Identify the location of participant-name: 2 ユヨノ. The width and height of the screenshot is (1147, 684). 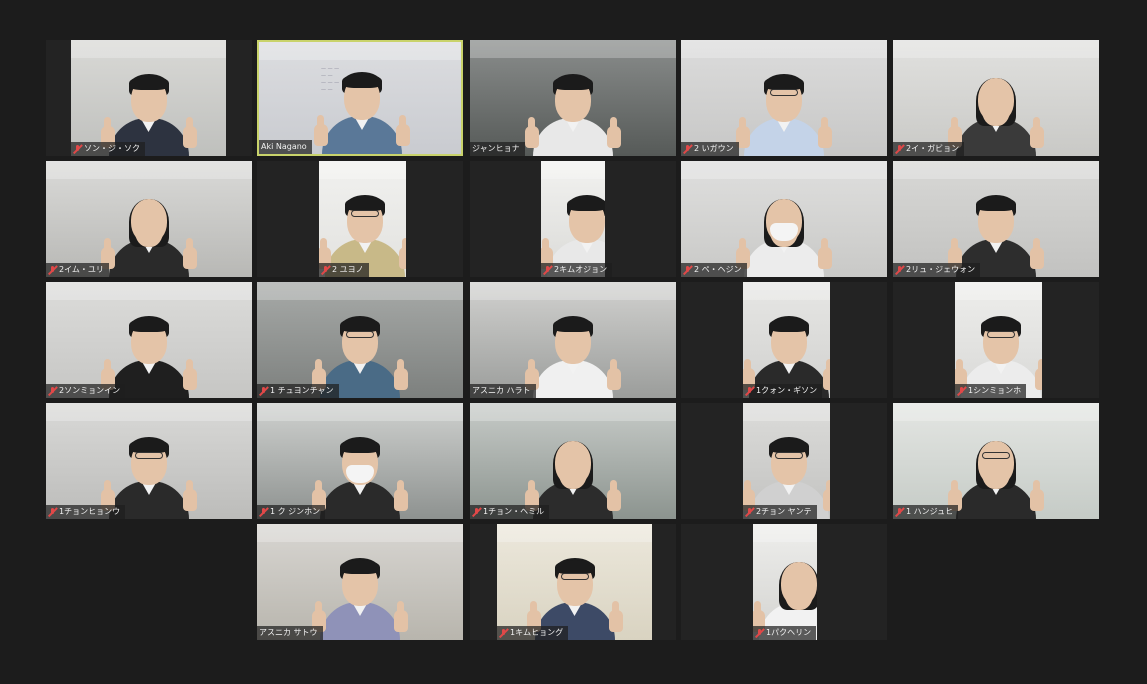
(348, 269).